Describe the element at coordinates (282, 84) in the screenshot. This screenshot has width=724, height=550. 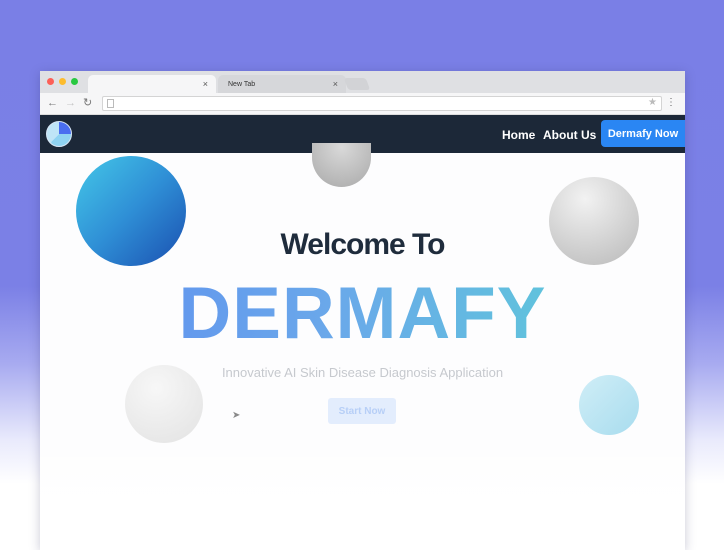
I see `tab-new-tab: New Tab ×` at that location.